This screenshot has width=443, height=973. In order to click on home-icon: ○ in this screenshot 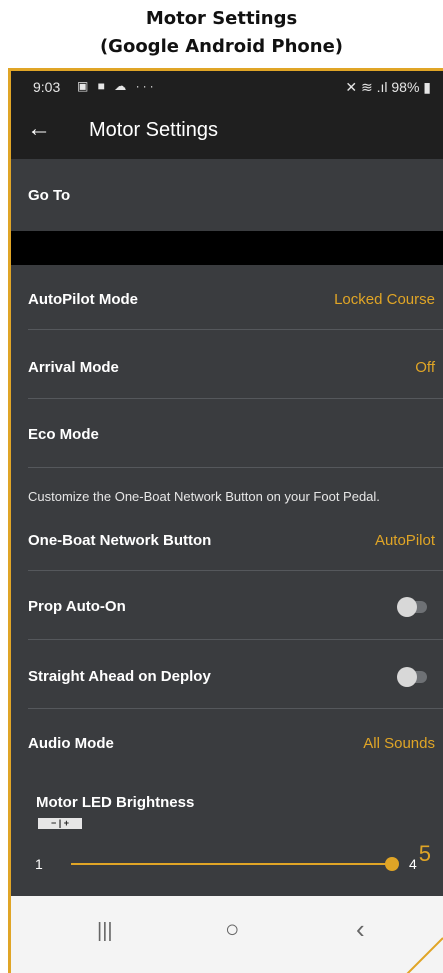, I will do `click(232, 930)`.